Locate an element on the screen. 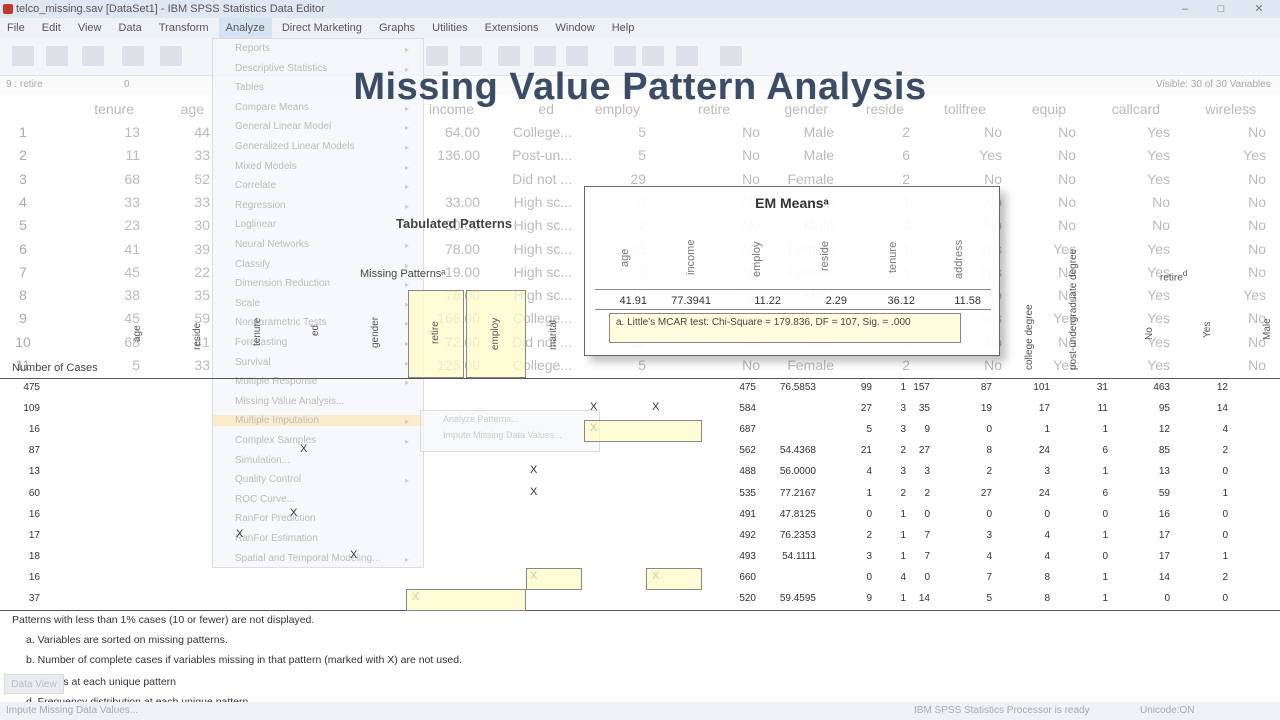 This screenshot has height=720, width=1280. row-number: 8 is located at coordinates (23, 295).